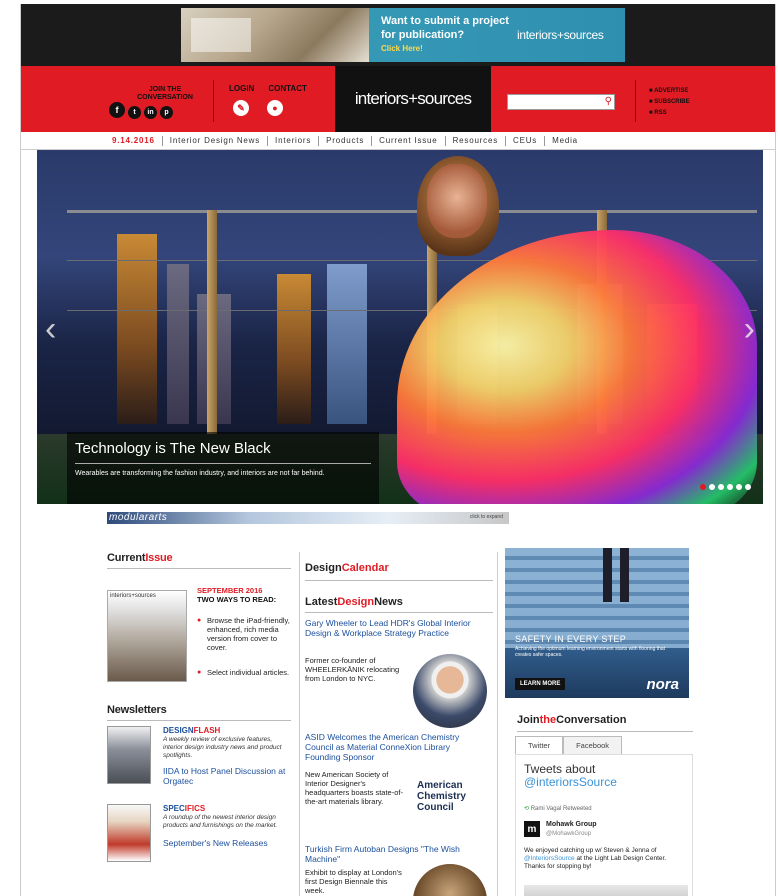  I want to click on tweet-account-name: Mohawk Group, so click(571, 824).